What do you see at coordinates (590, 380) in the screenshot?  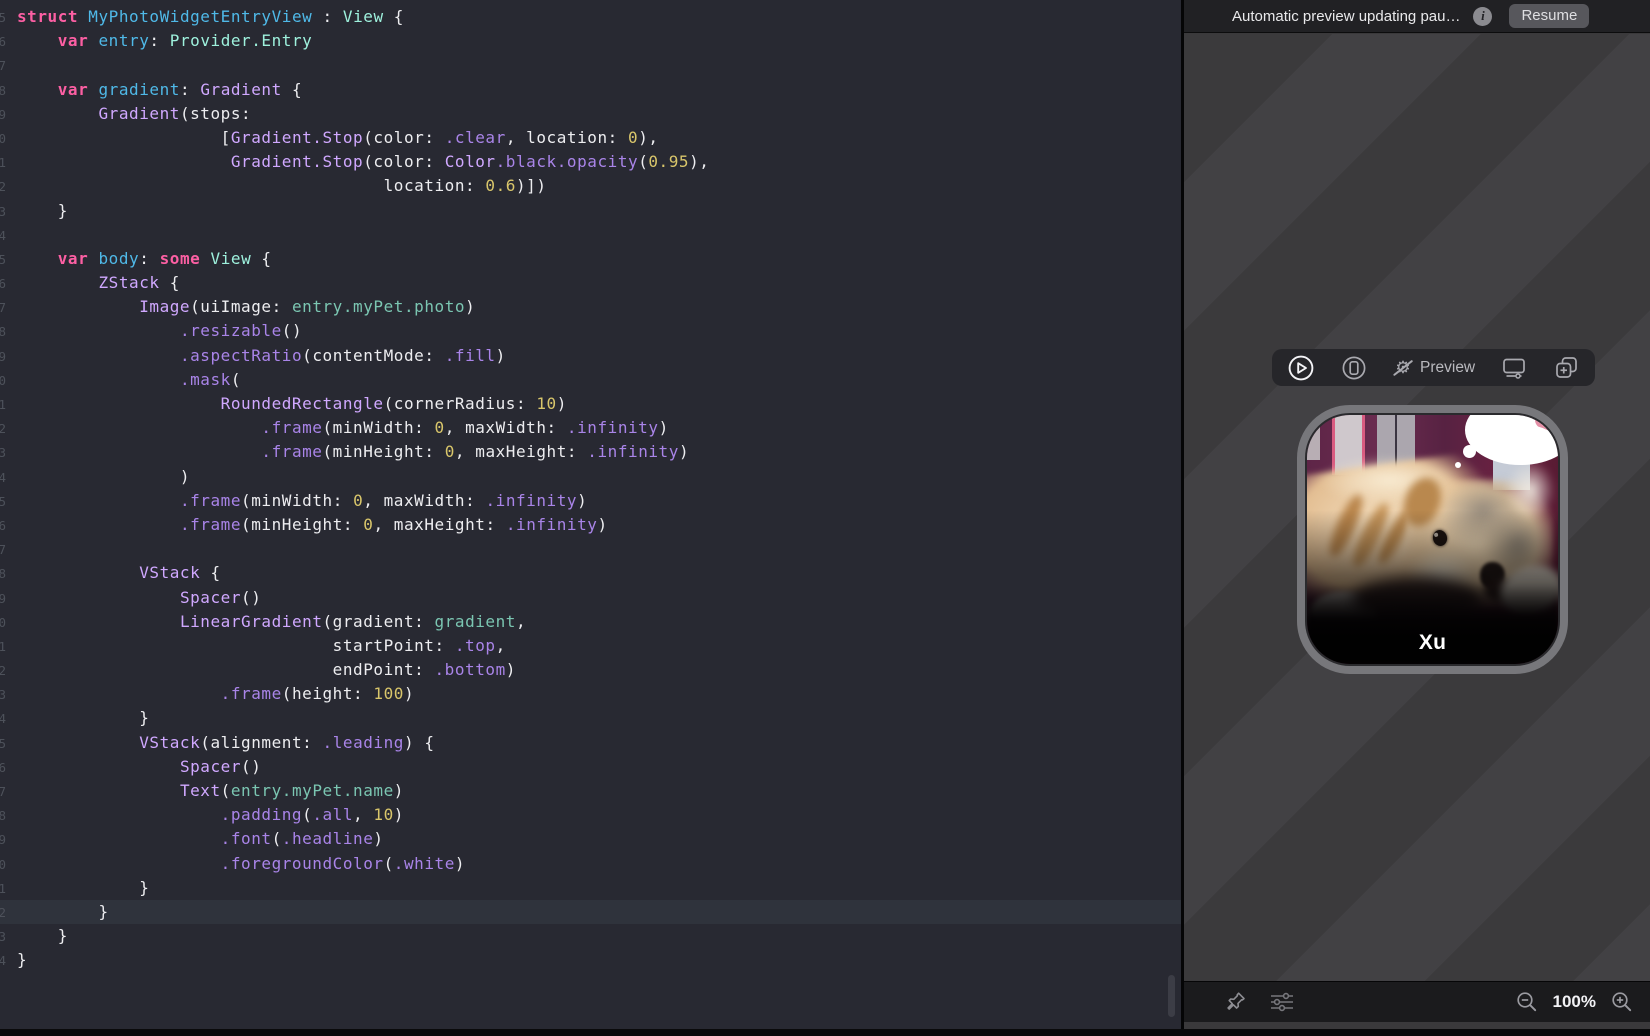 I see `code-line: 70 .mask(` at bounding box center [590, 380].